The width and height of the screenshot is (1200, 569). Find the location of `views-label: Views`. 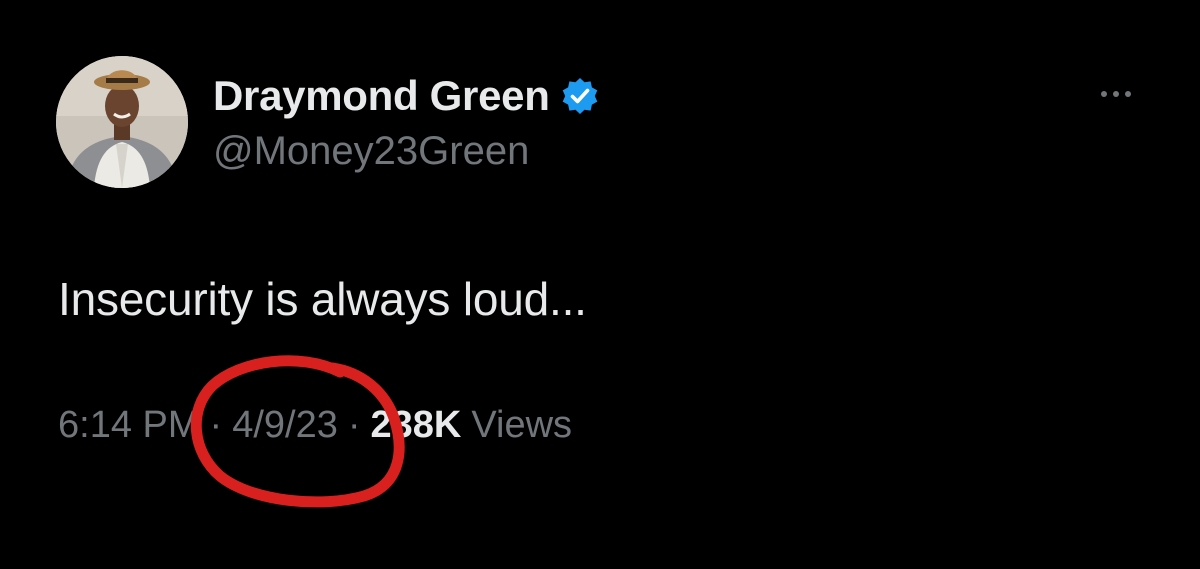

views-label: Views is located at coordinates (522, 425).